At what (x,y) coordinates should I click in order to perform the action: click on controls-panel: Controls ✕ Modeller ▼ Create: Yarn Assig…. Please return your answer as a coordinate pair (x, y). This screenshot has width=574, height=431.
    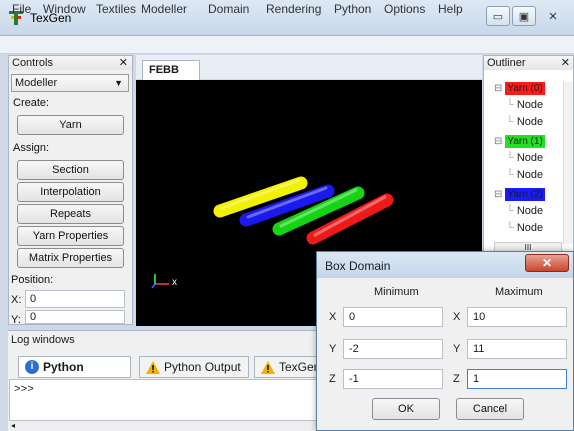
    Looking at the image, I should click on (70, 190).